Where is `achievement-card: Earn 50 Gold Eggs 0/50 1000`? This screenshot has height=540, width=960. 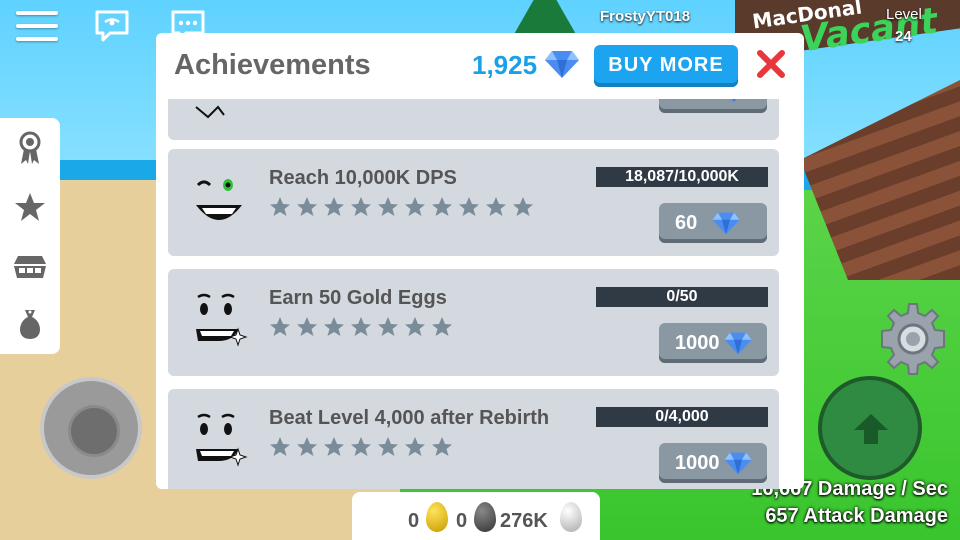
achievement-card: Earn 50 Gold Eggs 0/50 1000 is located at coordinates (473, 322).